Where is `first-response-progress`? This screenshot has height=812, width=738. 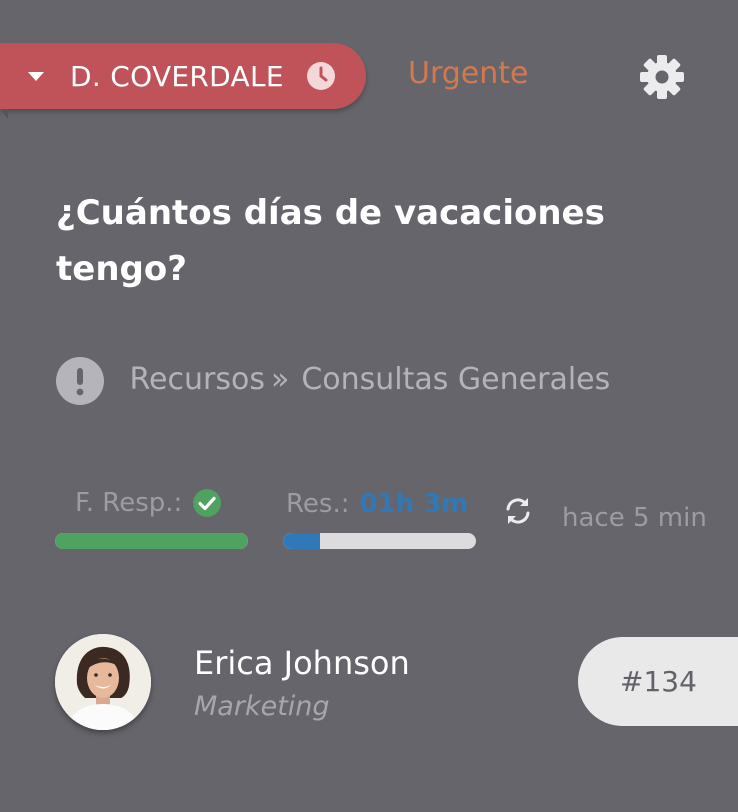
first-response-progress is located at coordinates (151, 541).